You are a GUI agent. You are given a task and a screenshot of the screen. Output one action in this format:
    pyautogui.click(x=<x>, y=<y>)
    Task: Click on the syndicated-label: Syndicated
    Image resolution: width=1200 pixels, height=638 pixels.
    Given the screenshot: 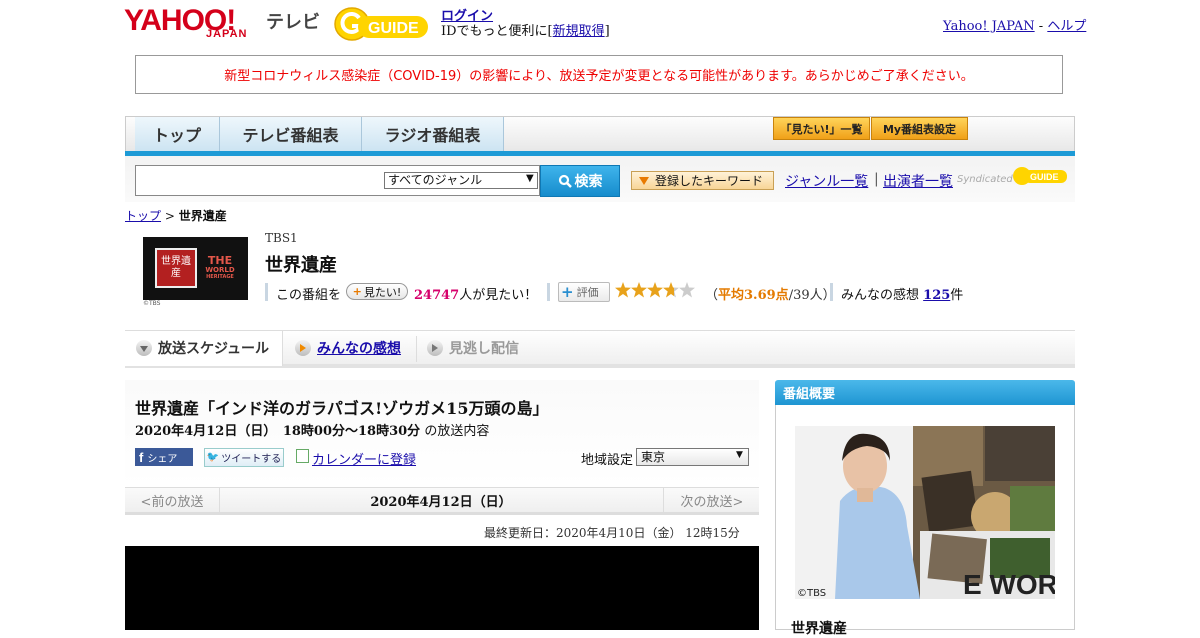 What is the action you would take?
    pyautogui.click(x=985, y=179)
    